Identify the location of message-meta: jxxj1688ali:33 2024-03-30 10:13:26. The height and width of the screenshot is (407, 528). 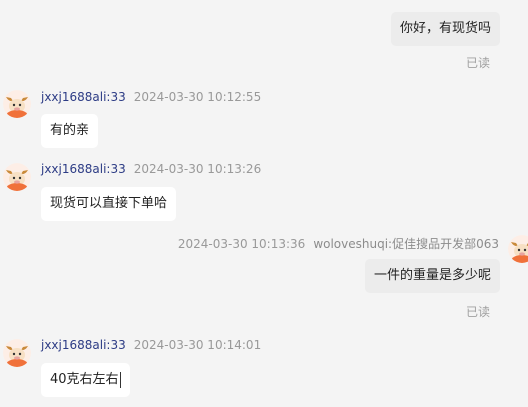
(151, 169).